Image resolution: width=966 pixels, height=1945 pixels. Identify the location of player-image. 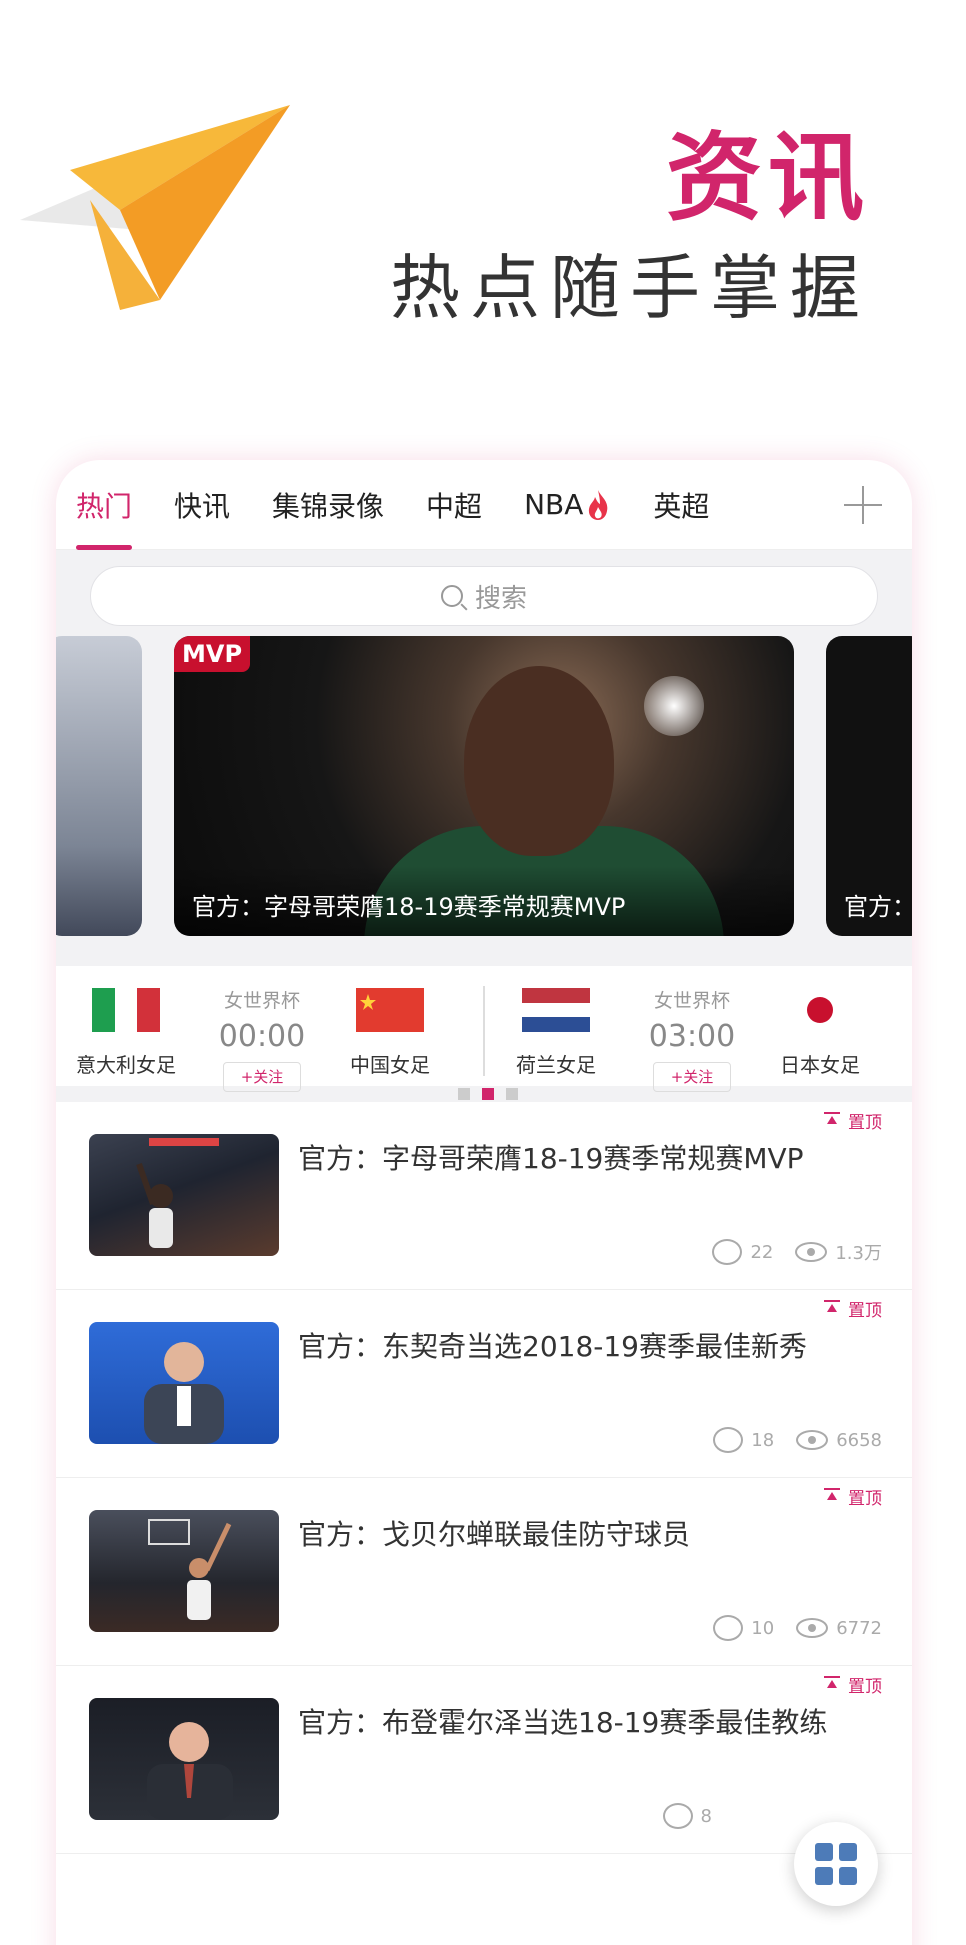
(539, 761).